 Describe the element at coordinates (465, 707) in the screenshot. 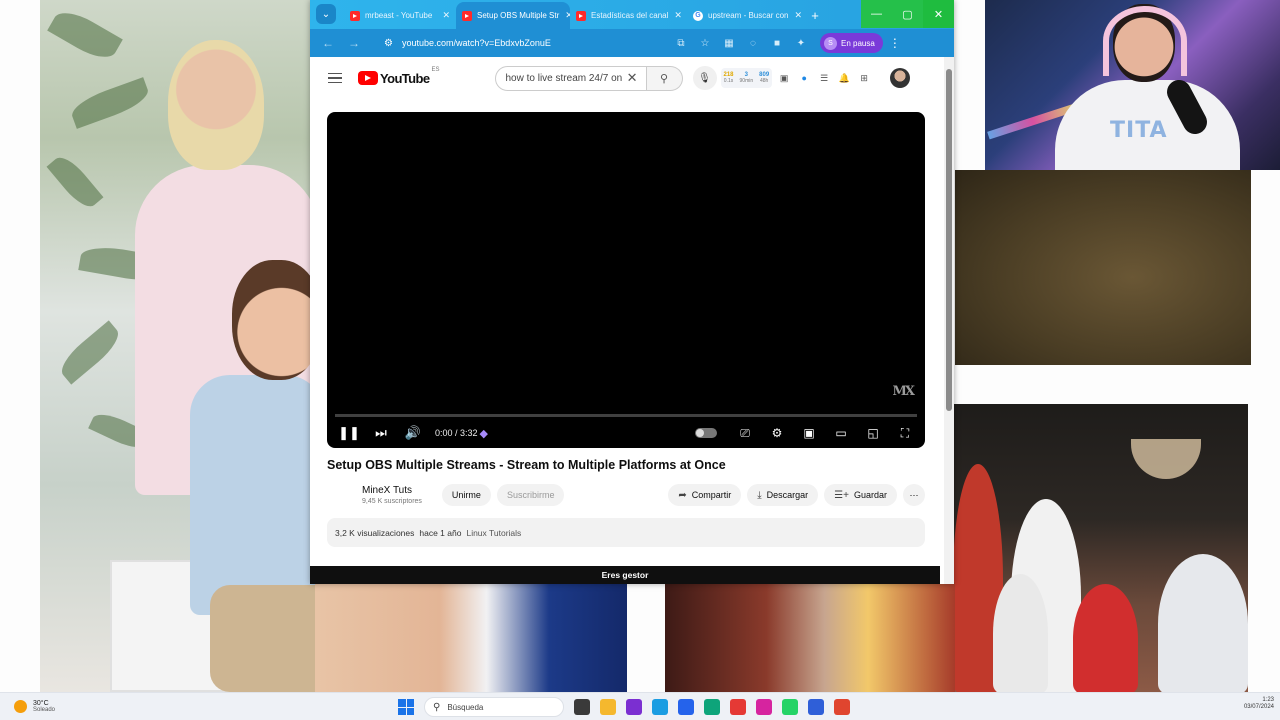

I see `search-placeholder: Búsqueda` at that location.